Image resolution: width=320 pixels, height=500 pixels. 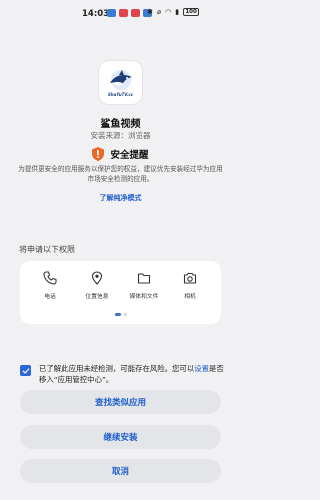 What do you see at coordinates (50, 297) in the screenshot?
I see `permission-label: 电话` at bounding box center [50, 297].